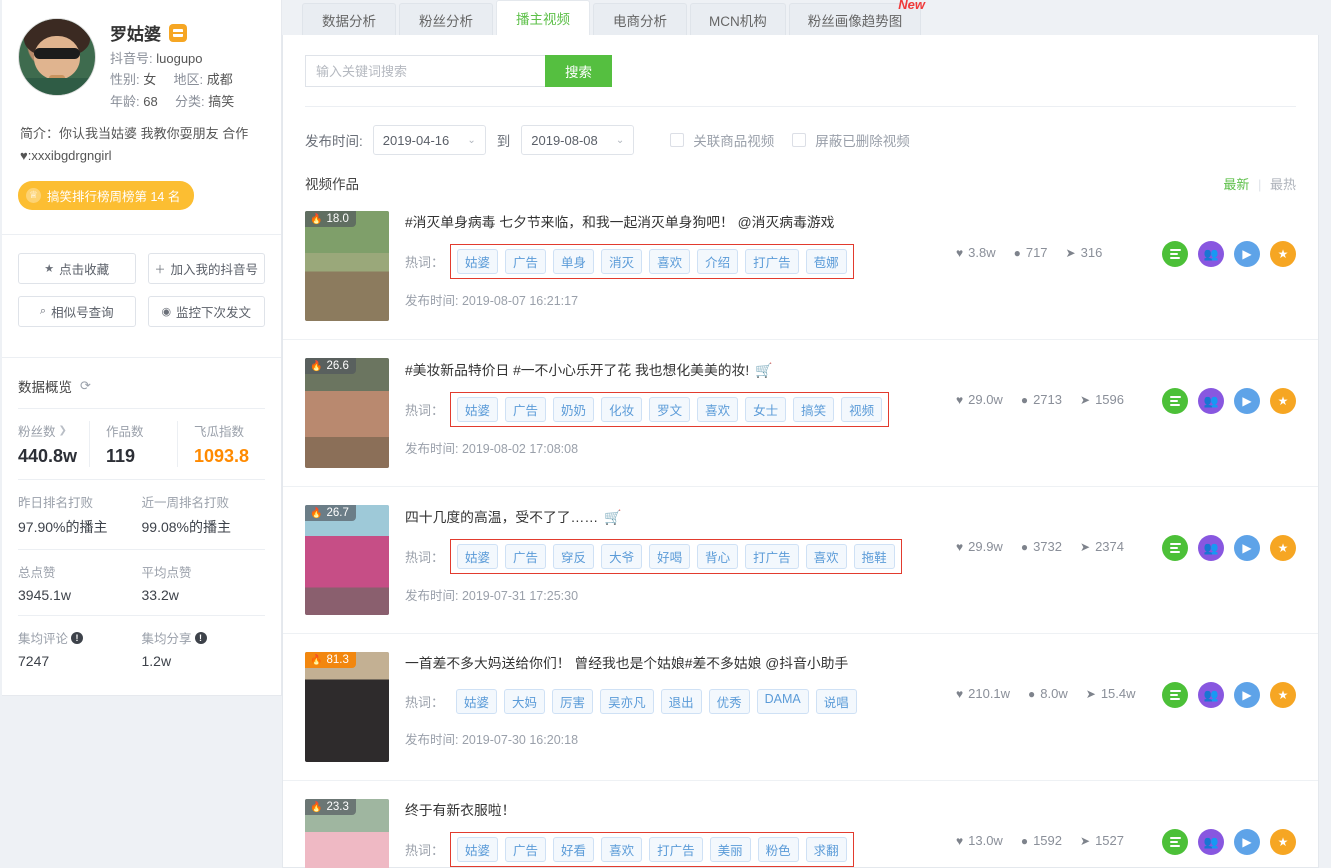 The height and width of the screenshot is (868, 1331). Describe the element at coordinates (622, 409) in the screenshot. I see `keyword-tag: 化妆` at that location.